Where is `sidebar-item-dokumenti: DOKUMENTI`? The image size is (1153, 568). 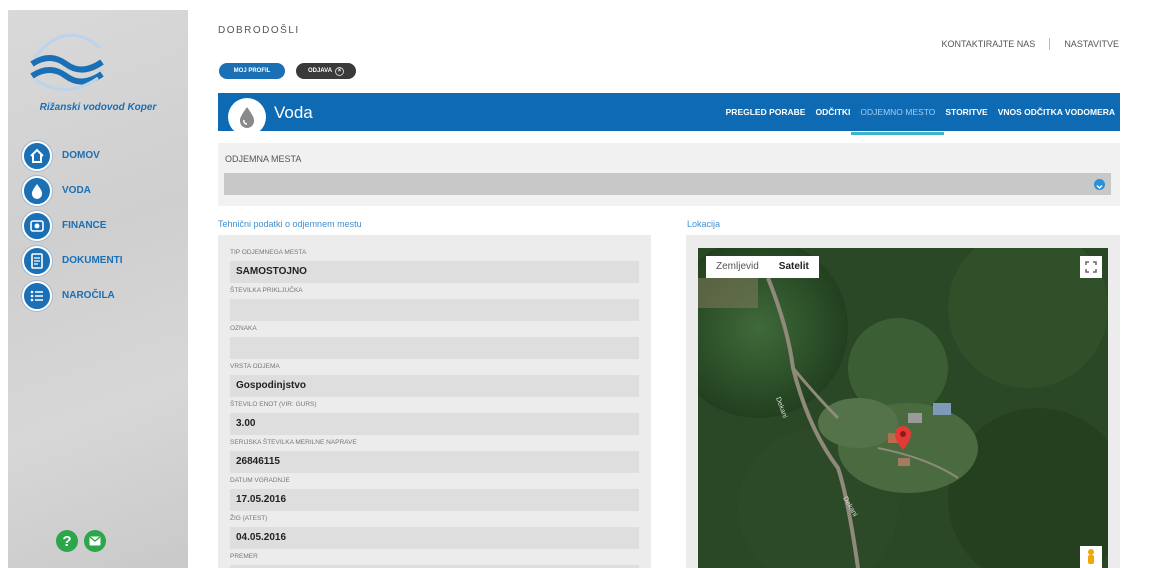
sidebar-item-dokumenti: DOKUMENTI is located at coordinates (72, 260).